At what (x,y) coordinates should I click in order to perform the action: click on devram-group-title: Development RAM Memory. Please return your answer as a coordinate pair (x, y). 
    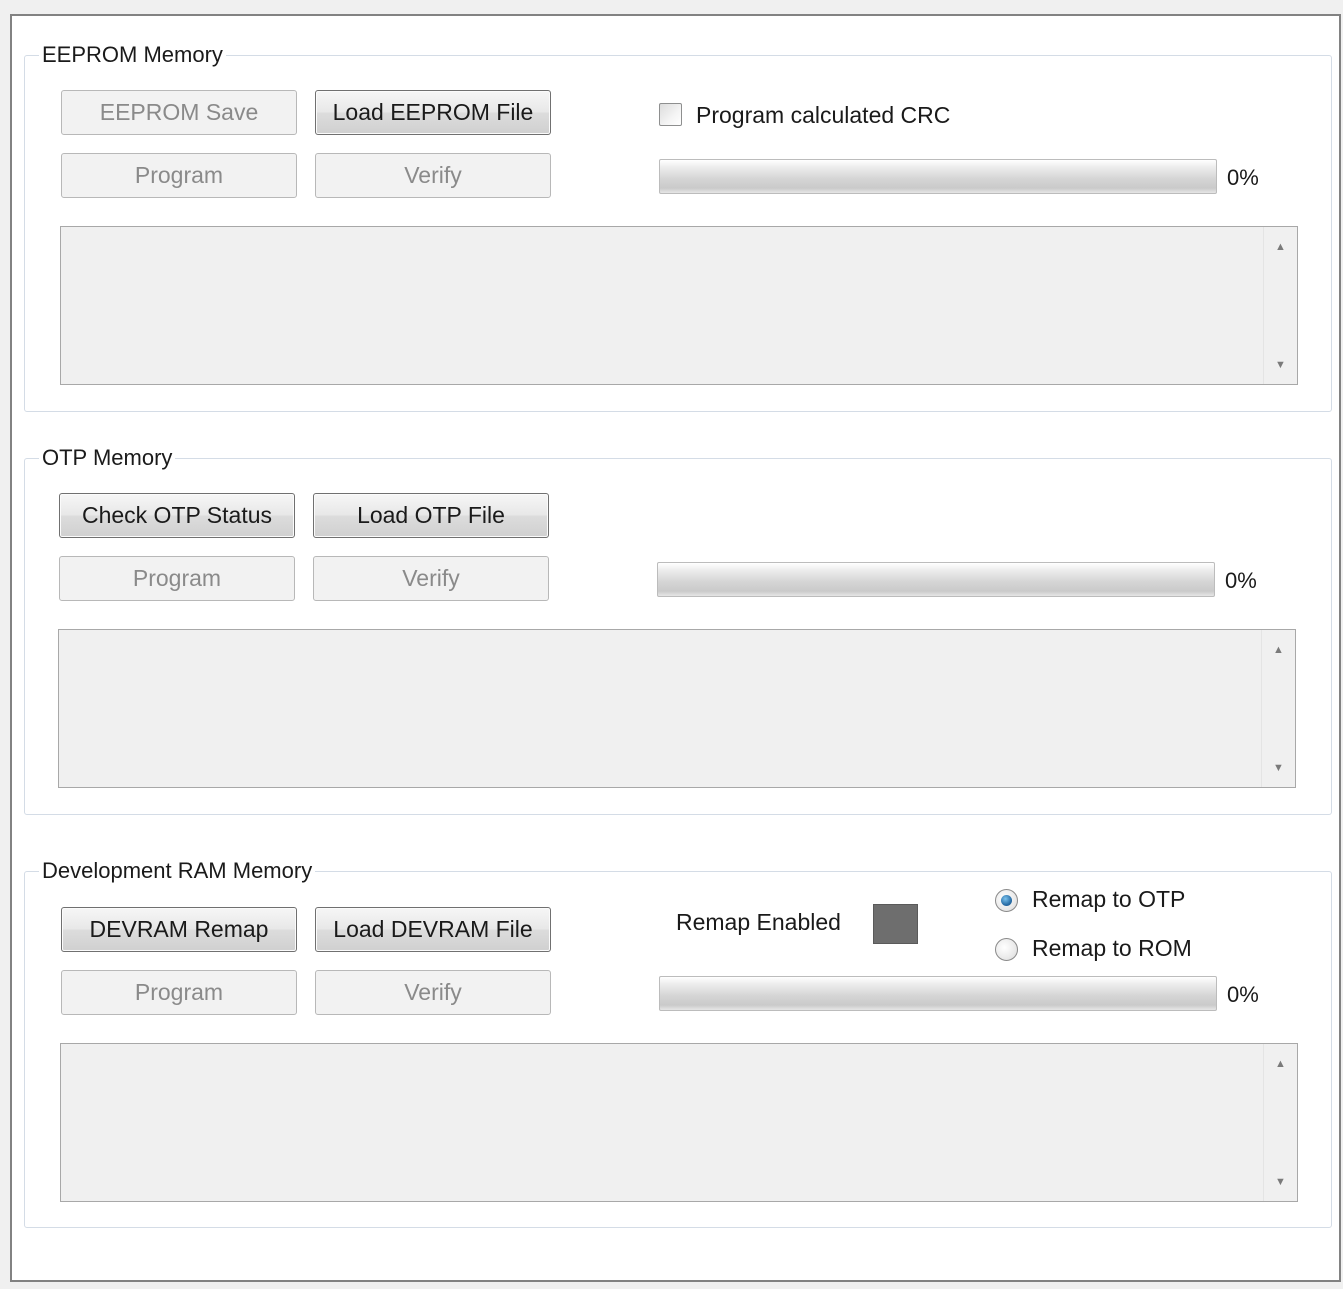
    Looking at the image, I should click on (177, 871).